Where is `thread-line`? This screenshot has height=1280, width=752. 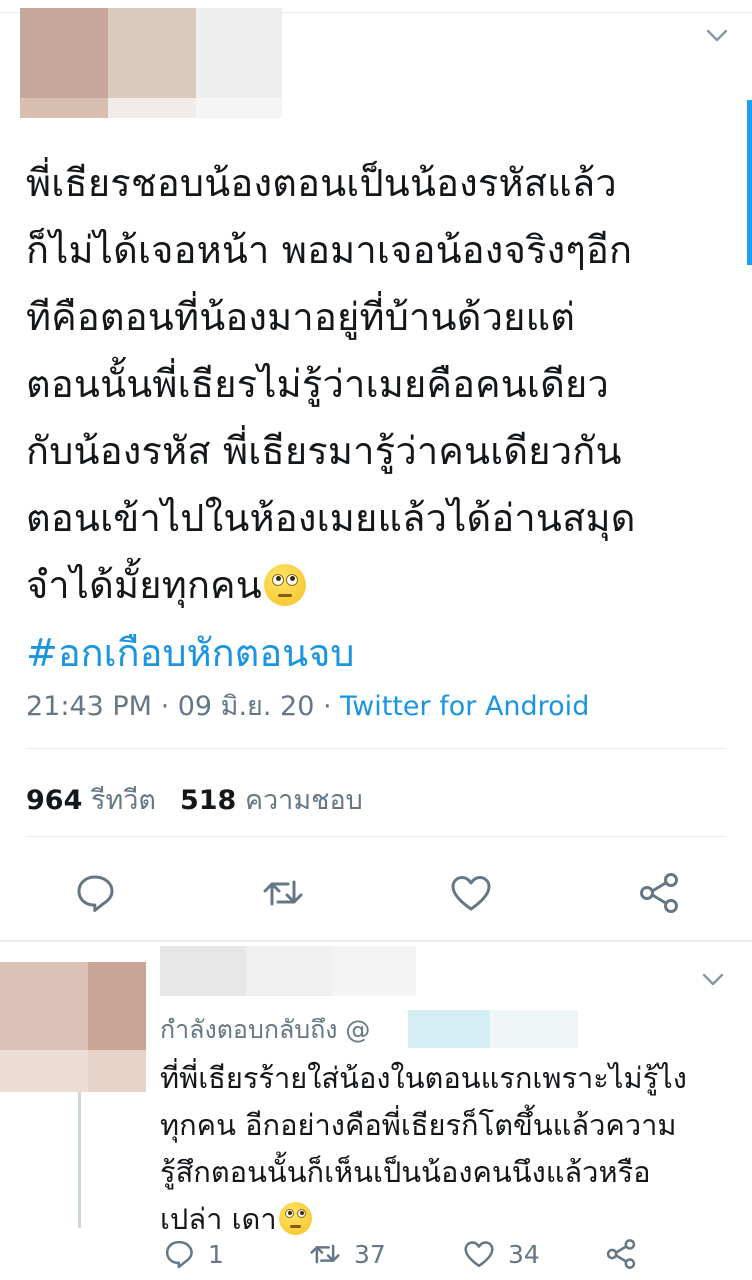 thread-line is located at coordinates (79, 1160).